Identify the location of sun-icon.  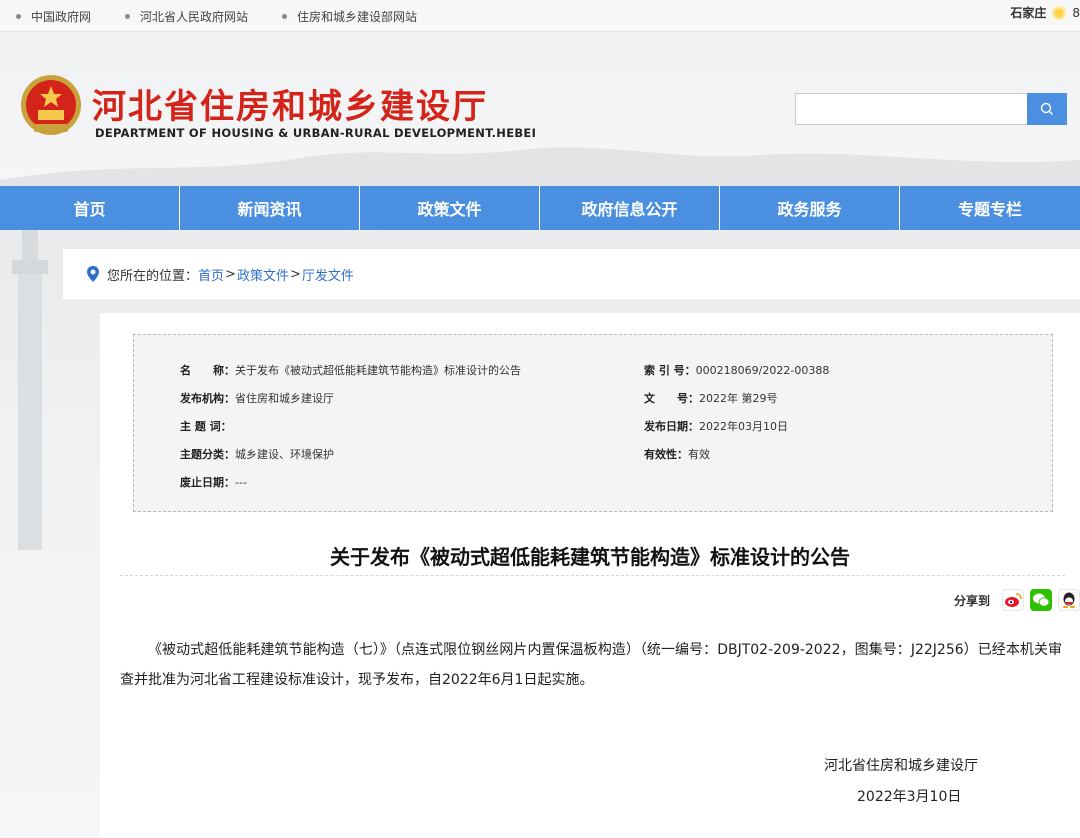
(1059, 12).